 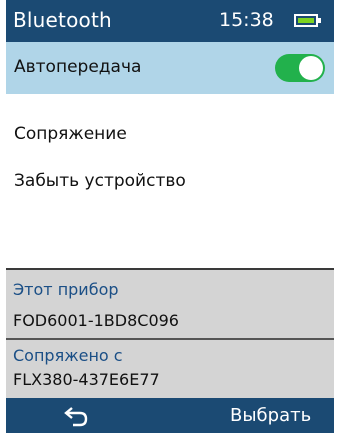 I want to click on auto-transfer-row: Автопередача, so click(x=170, y=68).